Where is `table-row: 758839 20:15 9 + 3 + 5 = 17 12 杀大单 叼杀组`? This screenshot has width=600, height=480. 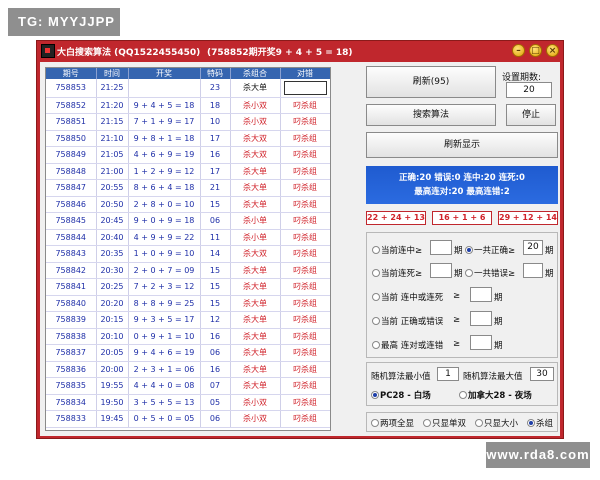 table-row: 758839 20:15 9 + 3 + 5 = 17 12 杀大单 叼杀组 is located at coordinates (188, 320).